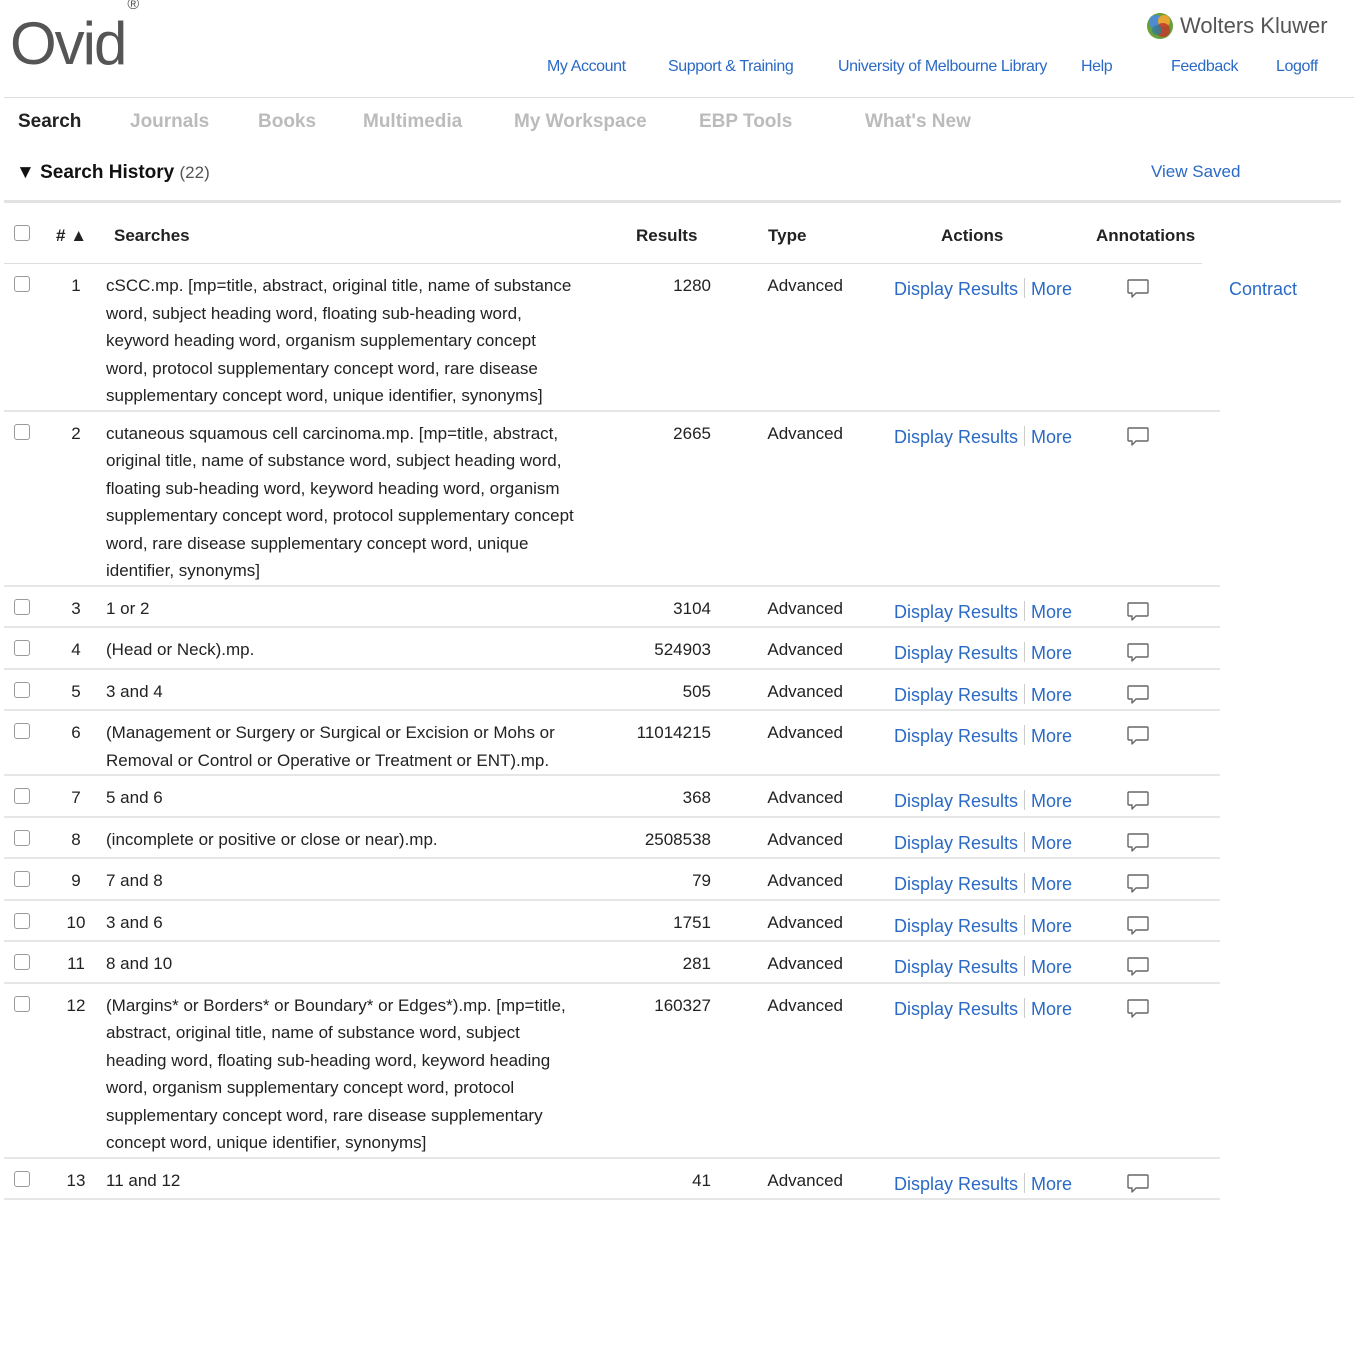  Describe the element at coordinates (586, 67) in the screenshot. I see `my-account-link: My Account` at that location.